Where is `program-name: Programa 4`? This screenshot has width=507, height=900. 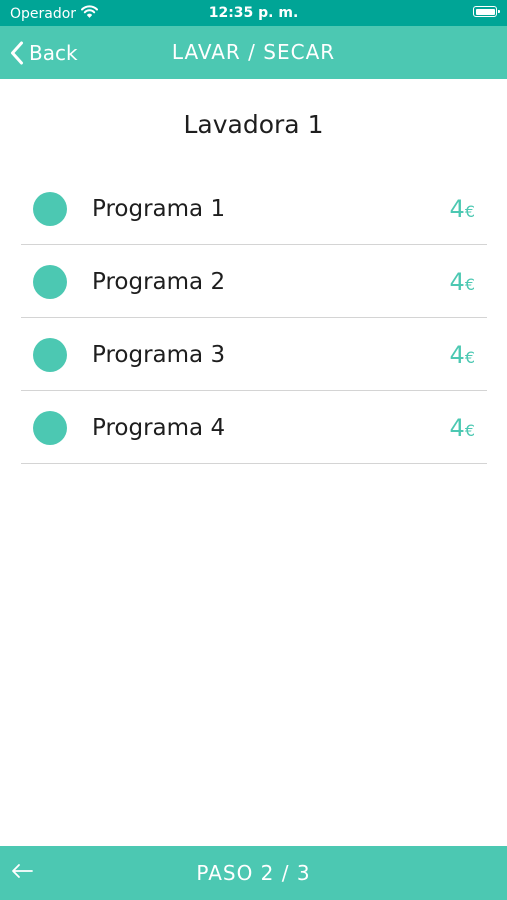
program-name: Programa 4 is located at coordinates (159, 428).